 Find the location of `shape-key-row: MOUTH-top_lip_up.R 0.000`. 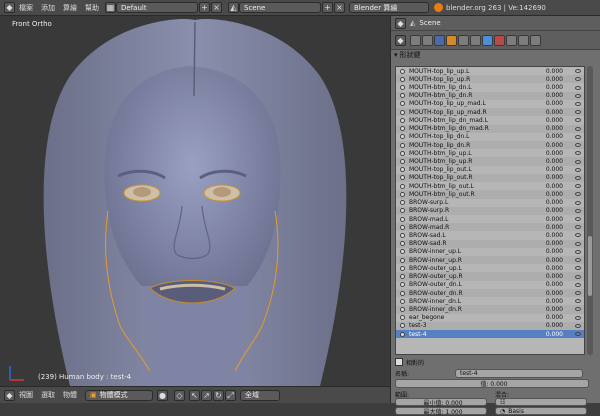

shape-key-row: MOUTH-top_lip_up.R 0.000 is located at coordinates (490, 79).